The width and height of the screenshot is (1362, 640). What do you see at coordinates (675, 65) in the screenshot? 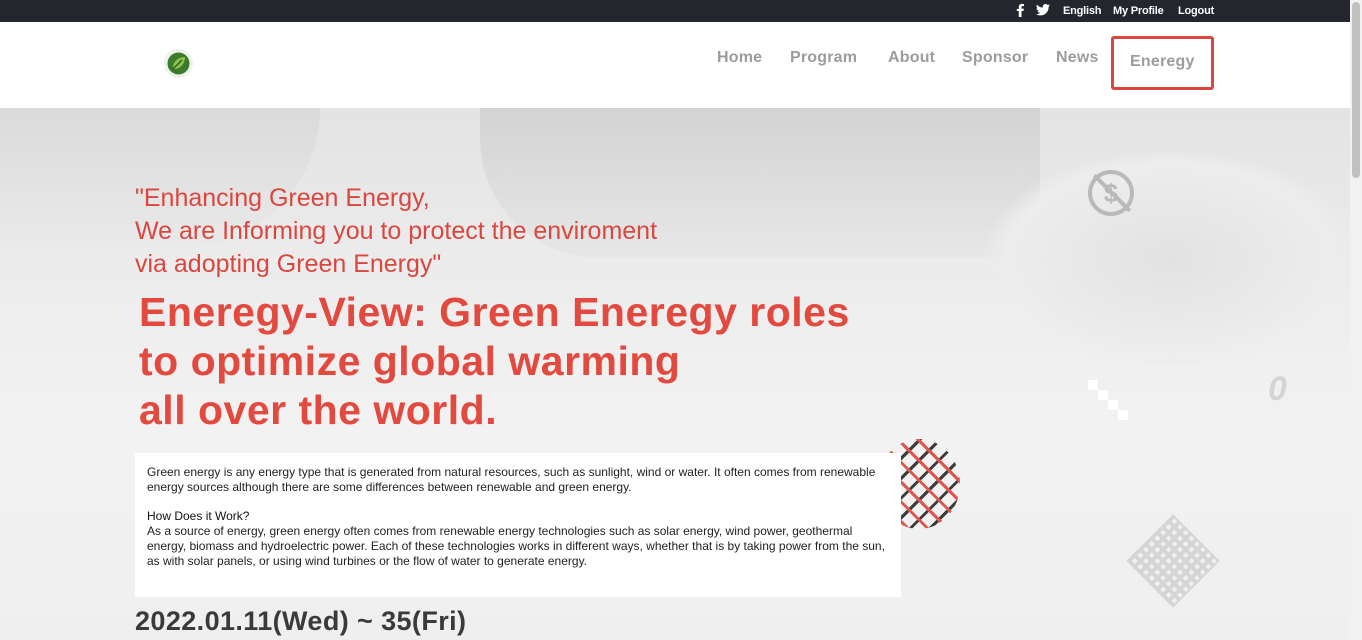
I see `site-header: Home Program About Sponsor News Eneregy` at bounding box center [675, 65].